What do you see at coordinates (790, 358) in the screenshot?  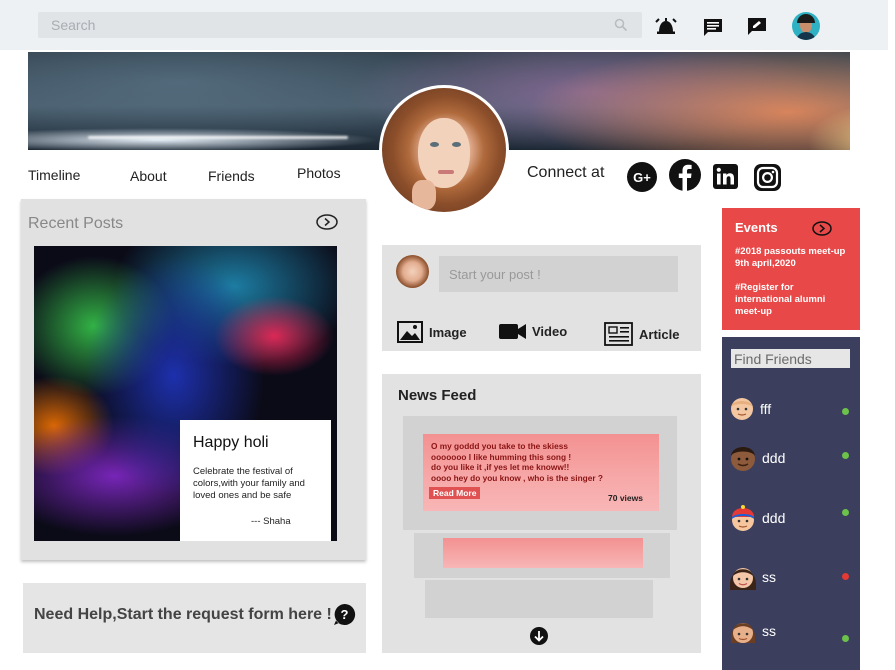 I see `find-friends-input` at bounding box center [790, 358].